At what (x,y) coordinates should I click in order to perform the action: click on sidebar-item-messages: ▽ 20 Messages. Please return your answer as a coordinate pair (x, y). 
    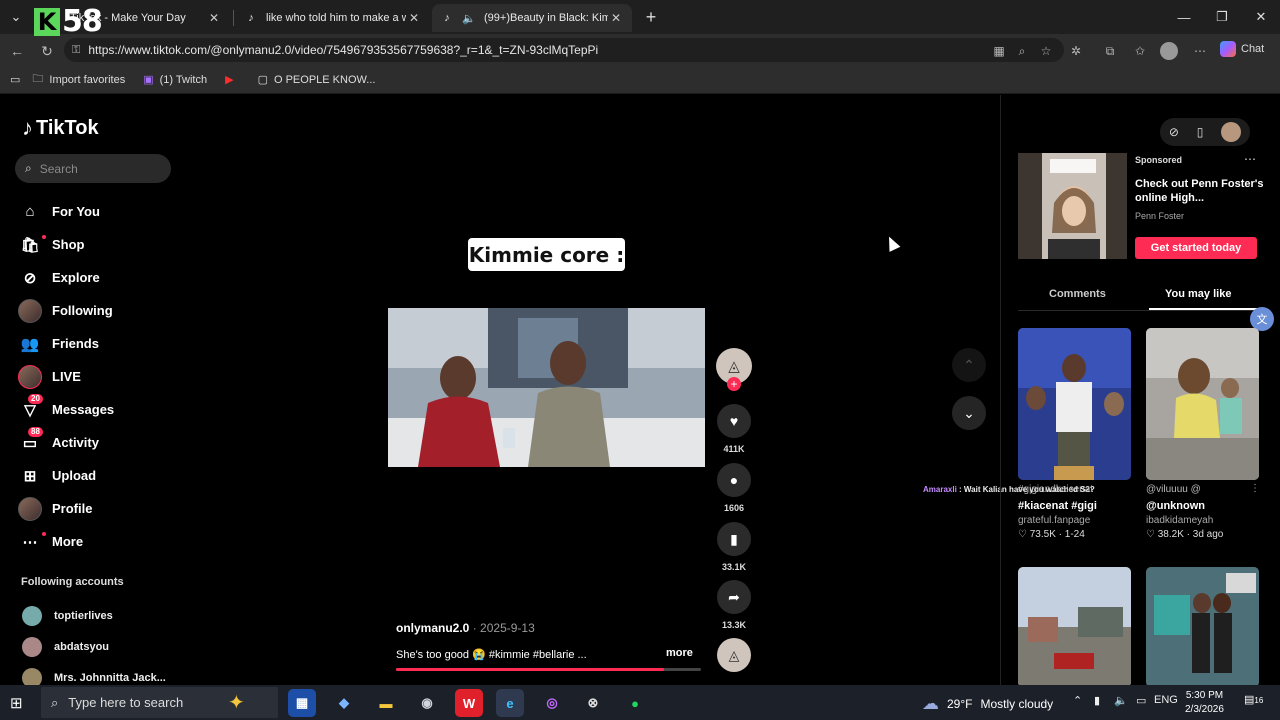
    Looking at the image, I should click on (66, 409).